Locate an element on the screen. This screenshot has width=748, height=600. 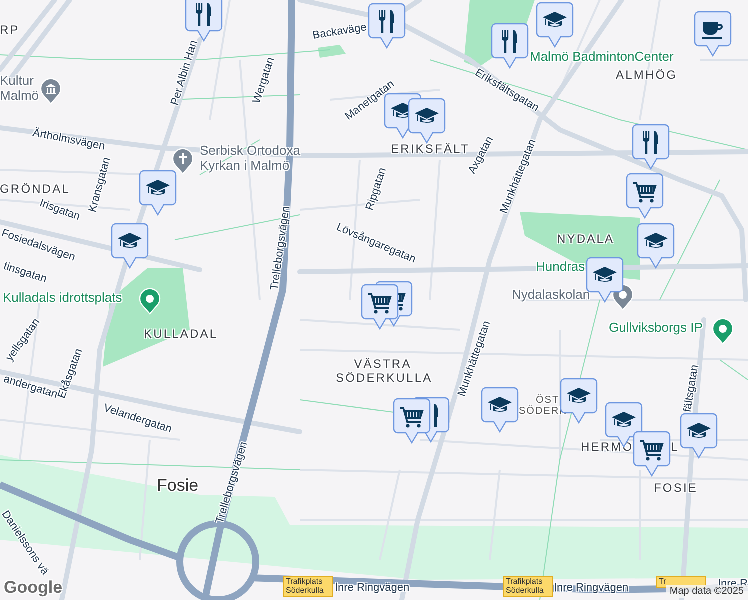
district-name: ALMHÖG is located at coordinates (647, 76).